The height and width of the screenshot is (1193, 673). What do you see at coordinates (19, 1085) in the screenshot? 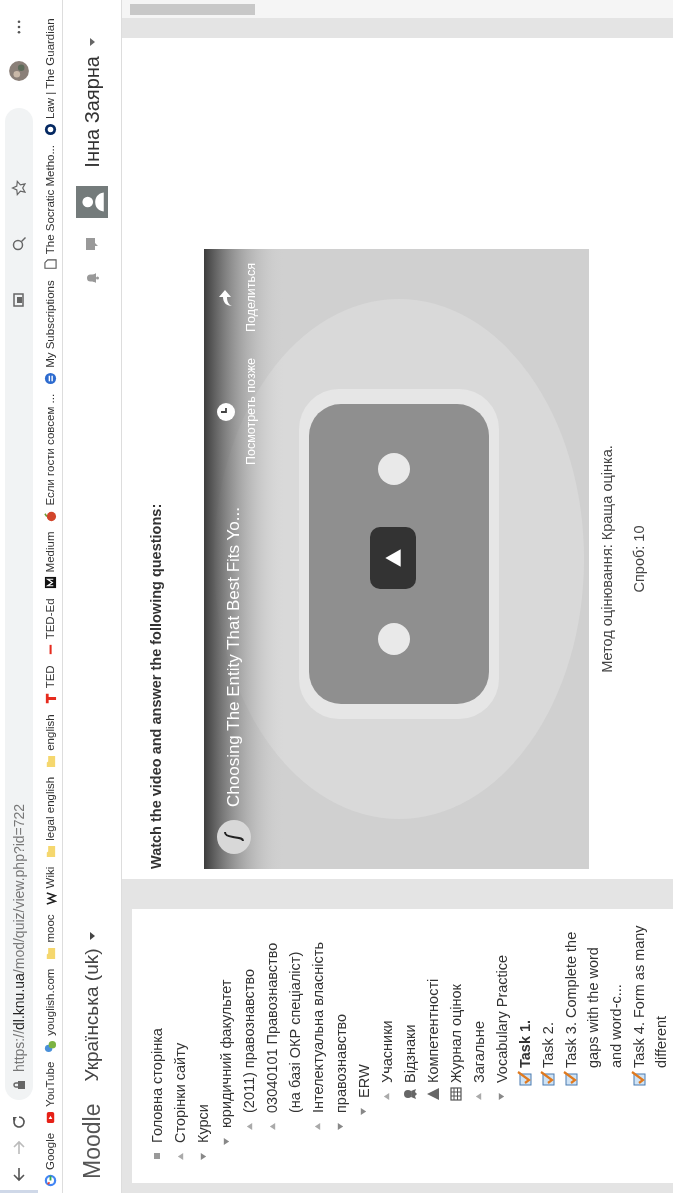
I see `lock-icon` at bounding box center [19, 1085].